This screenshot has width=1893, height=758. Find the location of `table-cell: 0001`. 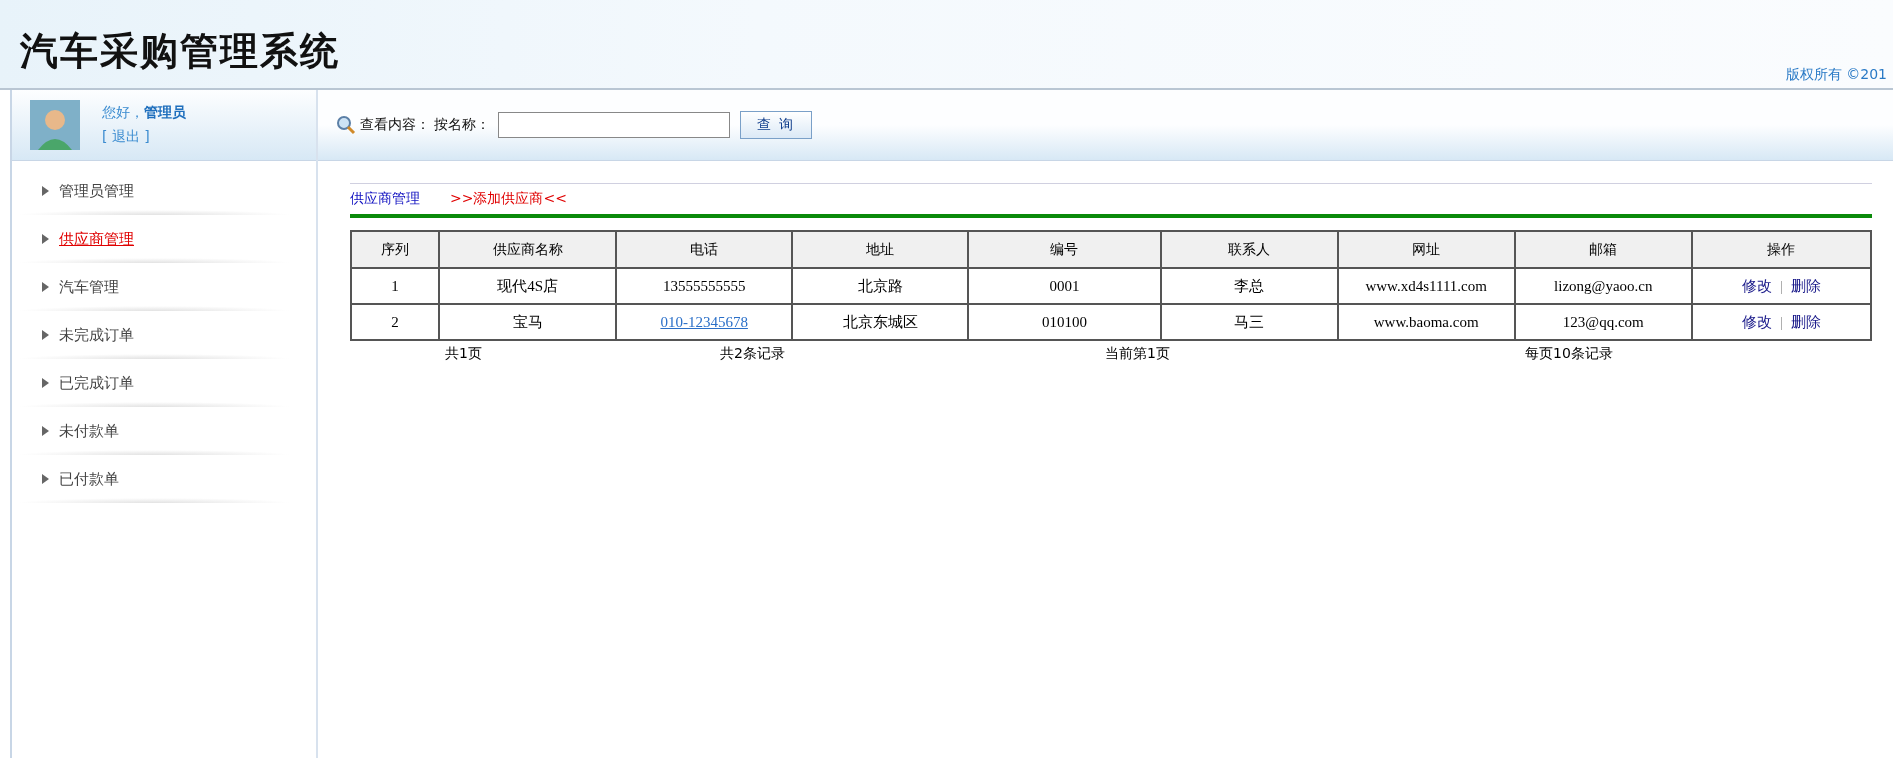

table-cell: 0001 is located at coordinates (1064, 285).